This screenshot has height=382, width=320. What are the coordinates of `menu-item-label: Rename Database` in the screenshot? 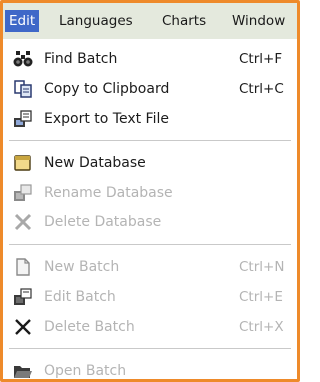 It's located at (108, 193).